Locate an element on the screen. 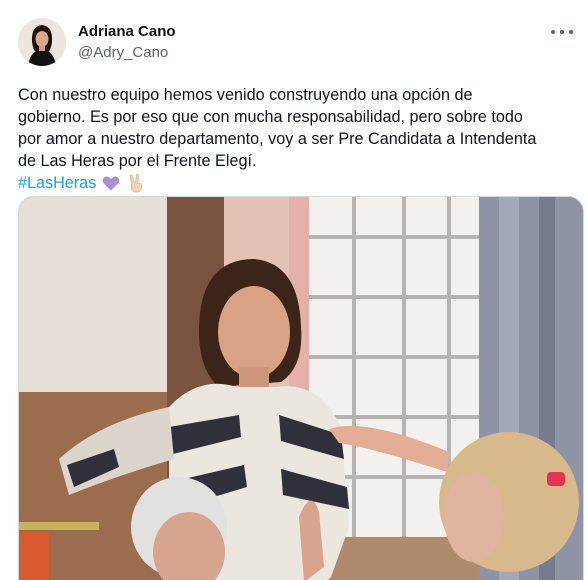 The image size is (587, 580). avatar is located at coordinates (42, 42).